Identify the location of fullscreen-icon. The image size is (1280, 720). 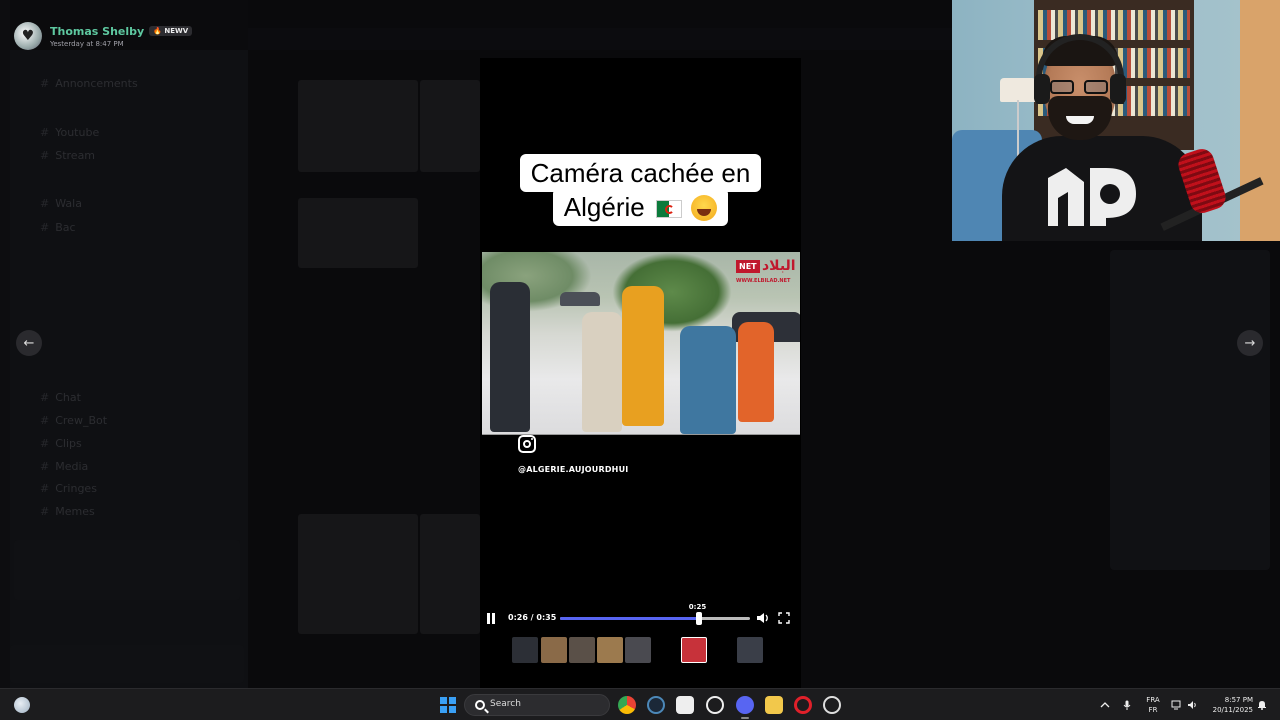
(784, 618).